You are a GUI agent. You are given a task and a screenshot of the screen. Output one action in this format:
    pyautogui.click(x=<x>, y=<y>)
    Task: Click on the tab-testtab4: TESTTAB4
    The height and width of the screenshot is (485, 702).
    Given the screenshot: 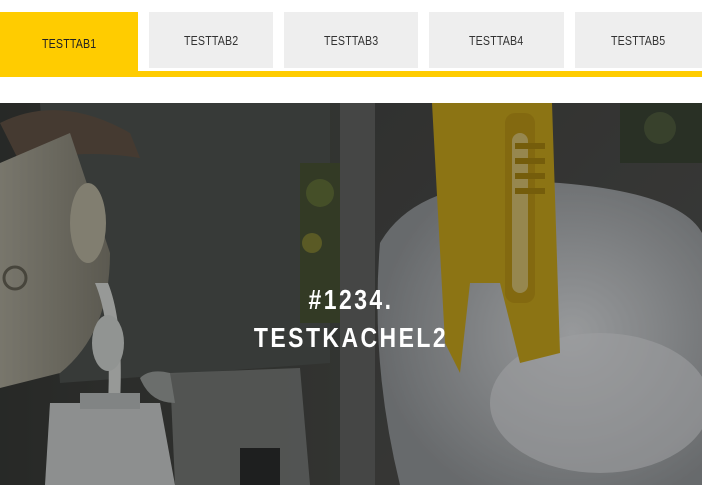 What is the action you would take?
    pyautogui.click(x=496, y=40)
    